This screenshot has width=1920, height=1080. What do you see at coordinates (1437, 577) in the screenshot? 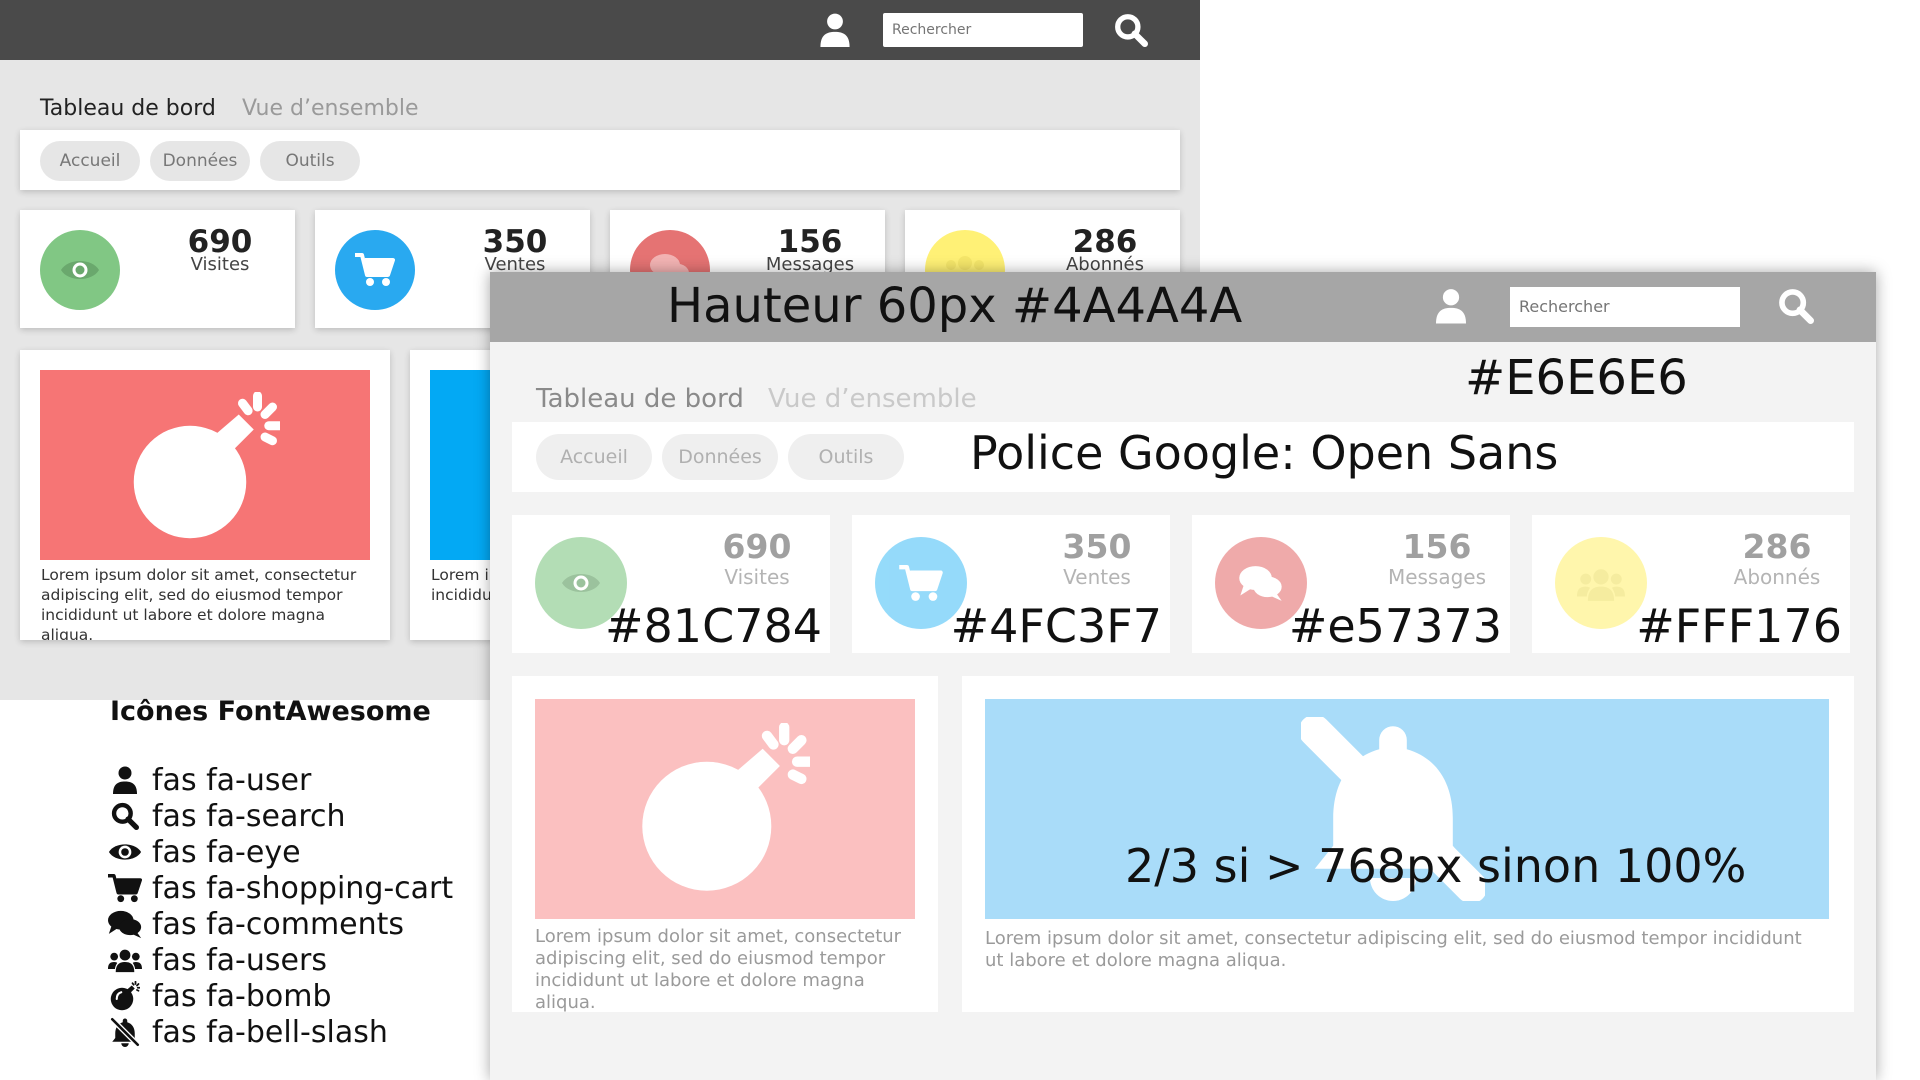
I see `stat-label: Messages` at bounding box center [1437, 577].